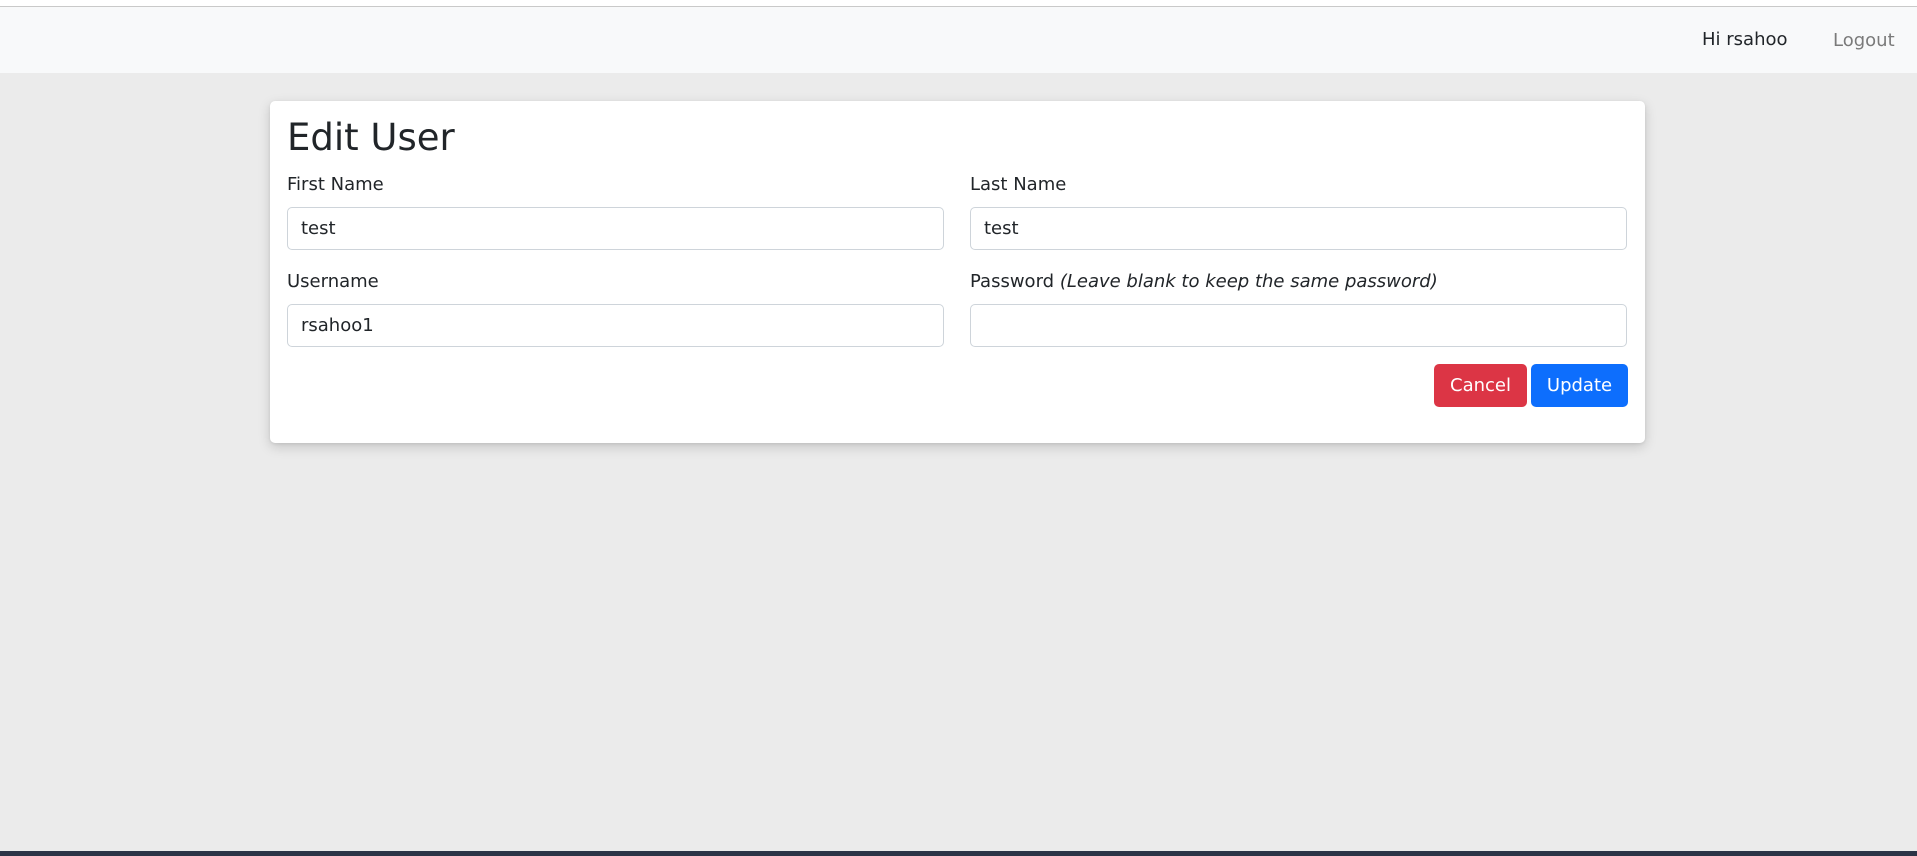  Describe the element at coordinates (1298, 228) in the screenshot. I see `last-name-input` at that location.